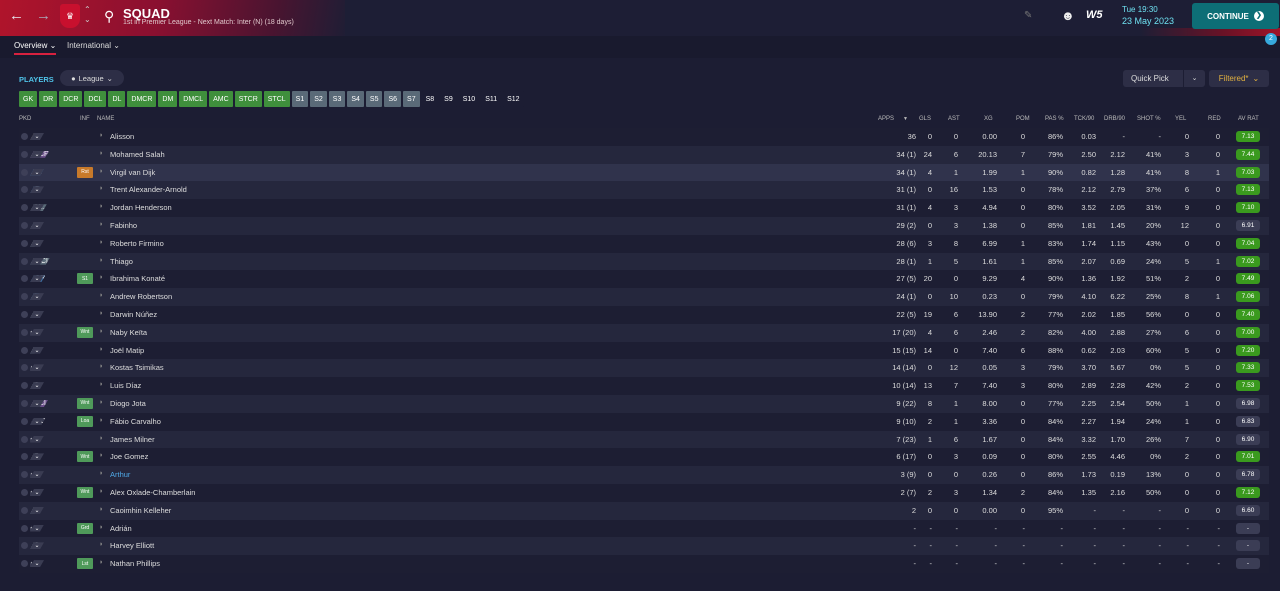 This screenshot has height=591, width=1280. I want to click on position-filter-stcl: STCL, so click(276, 99).